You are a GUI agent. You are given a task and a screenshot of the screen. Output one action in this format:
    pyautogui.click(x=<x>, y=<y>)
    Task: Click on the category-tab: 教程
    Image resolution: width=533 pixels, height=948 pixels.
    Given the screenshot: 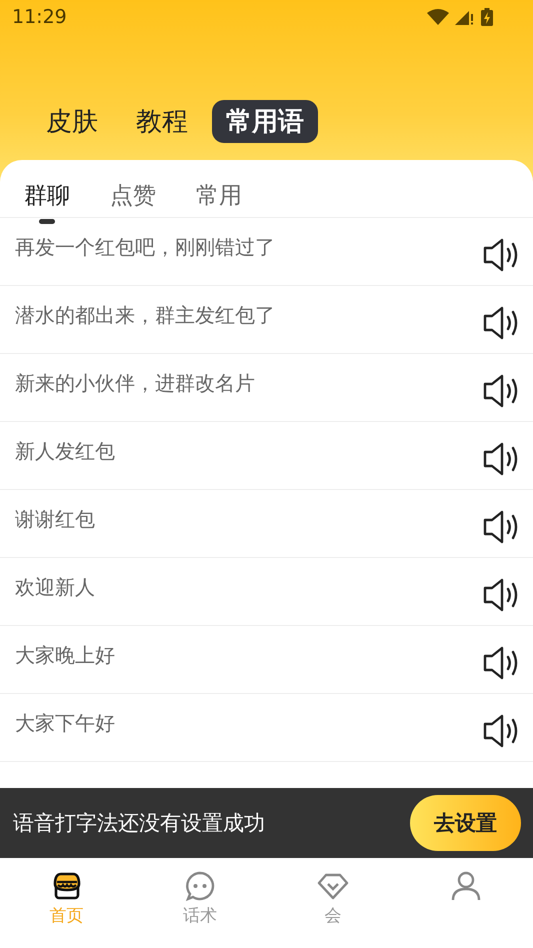 What is the action you would take?
    pyautogui.click(x=162, y=121)
    